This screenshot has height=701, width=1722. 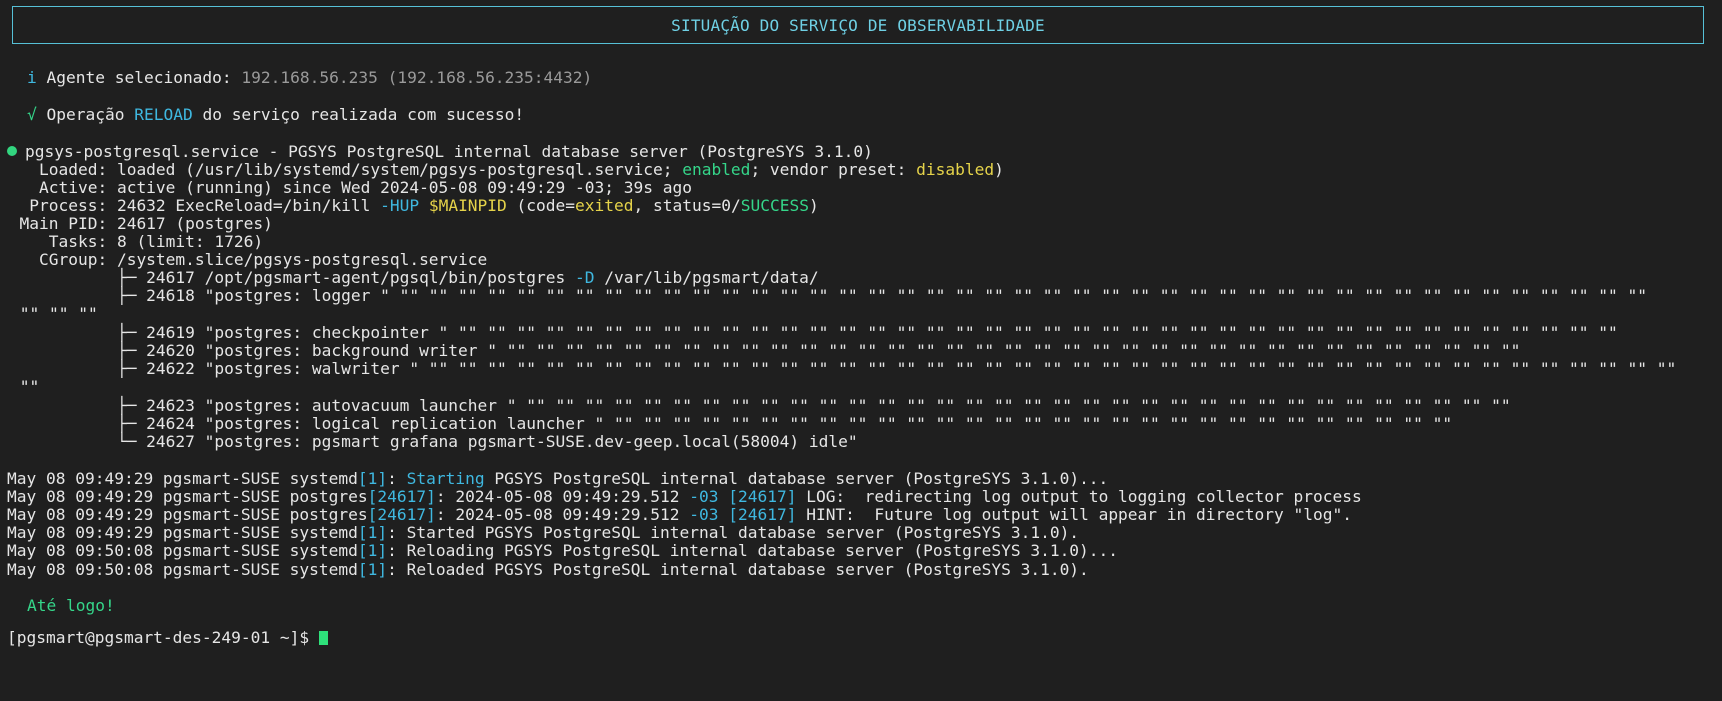 What do you see at coordinates (25, 386) in the screenshot?
I see `tree-line-24622-wrap: ""` at bounding box center [25, 386].